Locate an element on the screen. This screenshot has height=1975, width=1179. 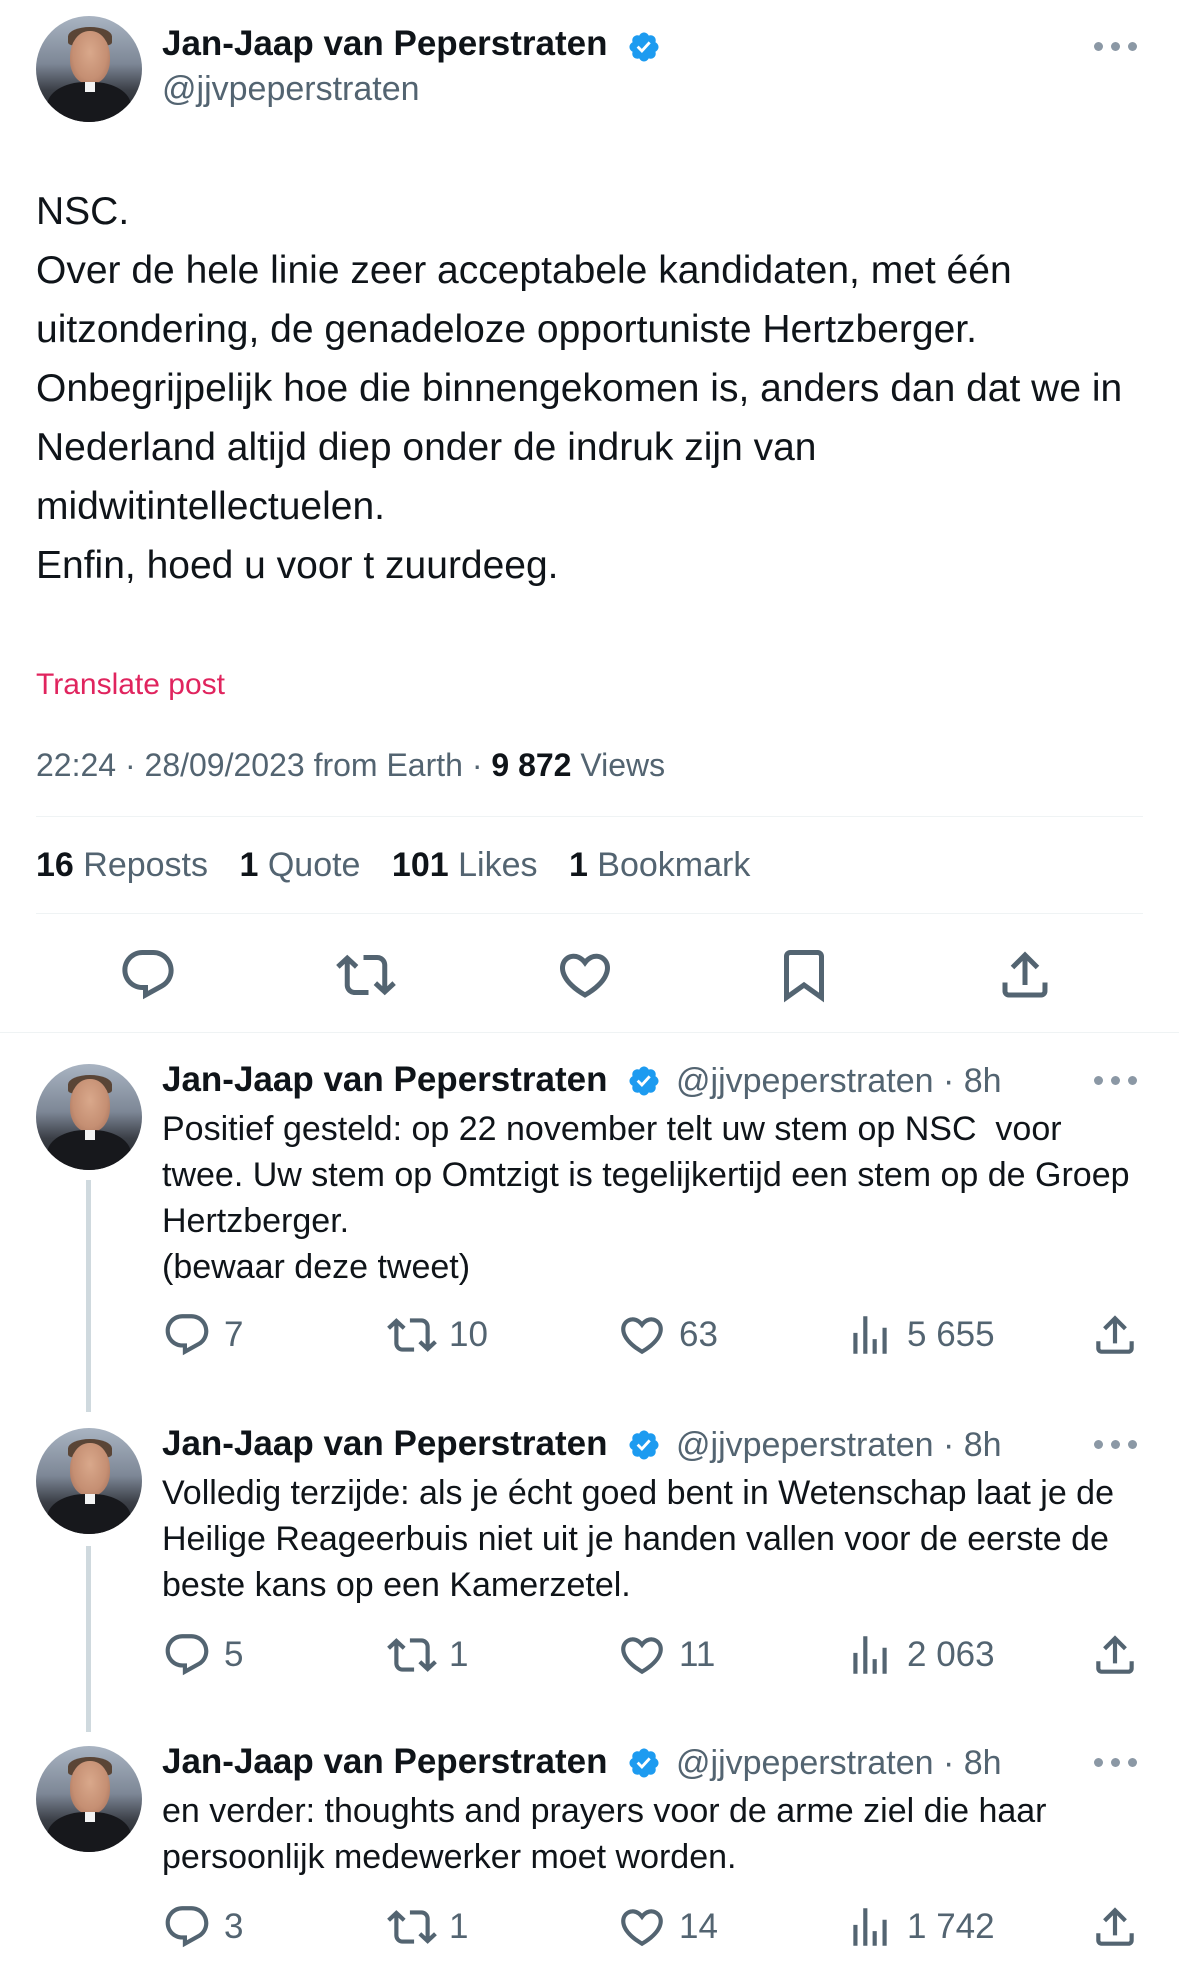
views-count: 5 655 is located at coordinates (951, 1334).